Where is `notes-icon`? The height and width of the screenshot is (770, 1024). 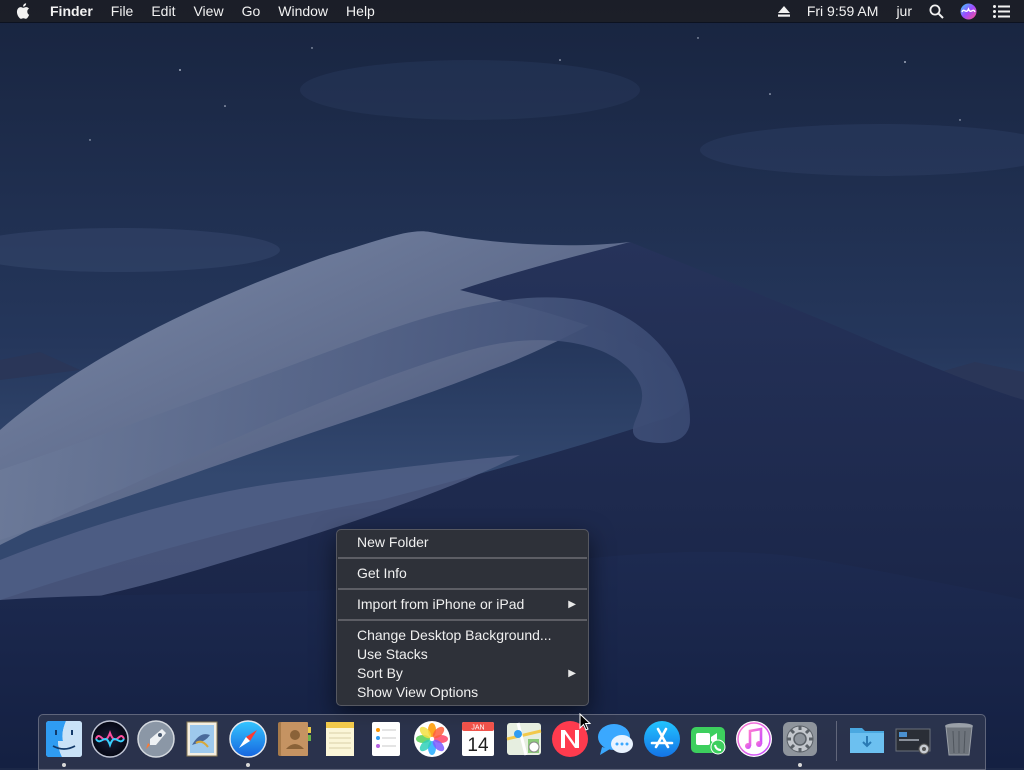 notes-icon is located at coordinates (340, 739).